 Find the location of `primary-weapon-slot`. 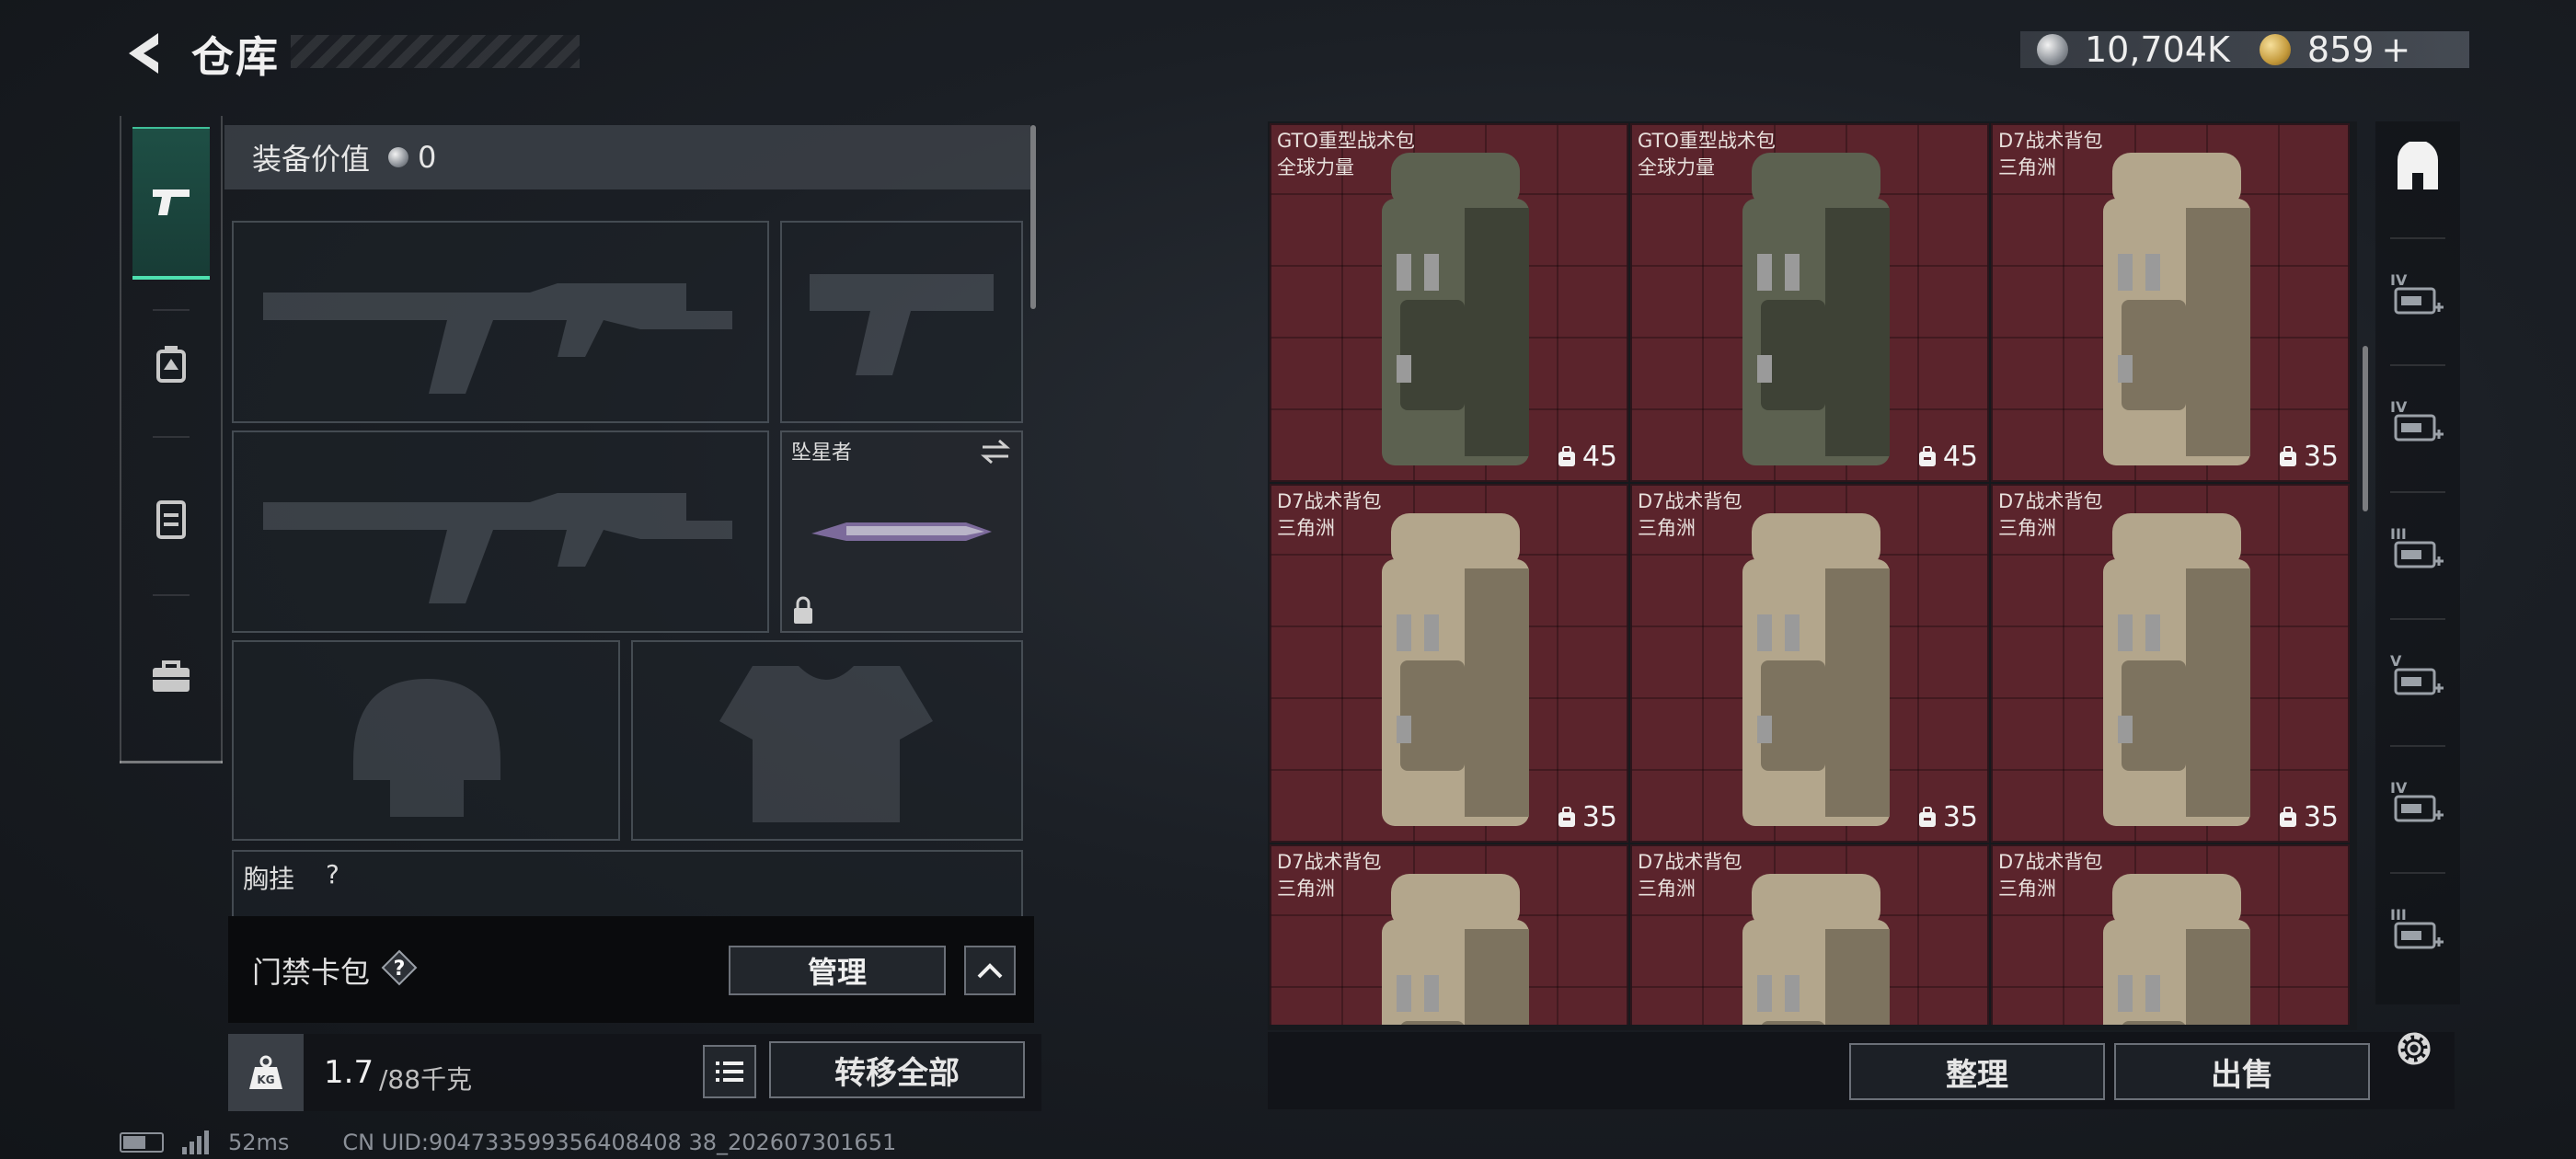

primary-weapon-slot is located at coordinates (500, 322).